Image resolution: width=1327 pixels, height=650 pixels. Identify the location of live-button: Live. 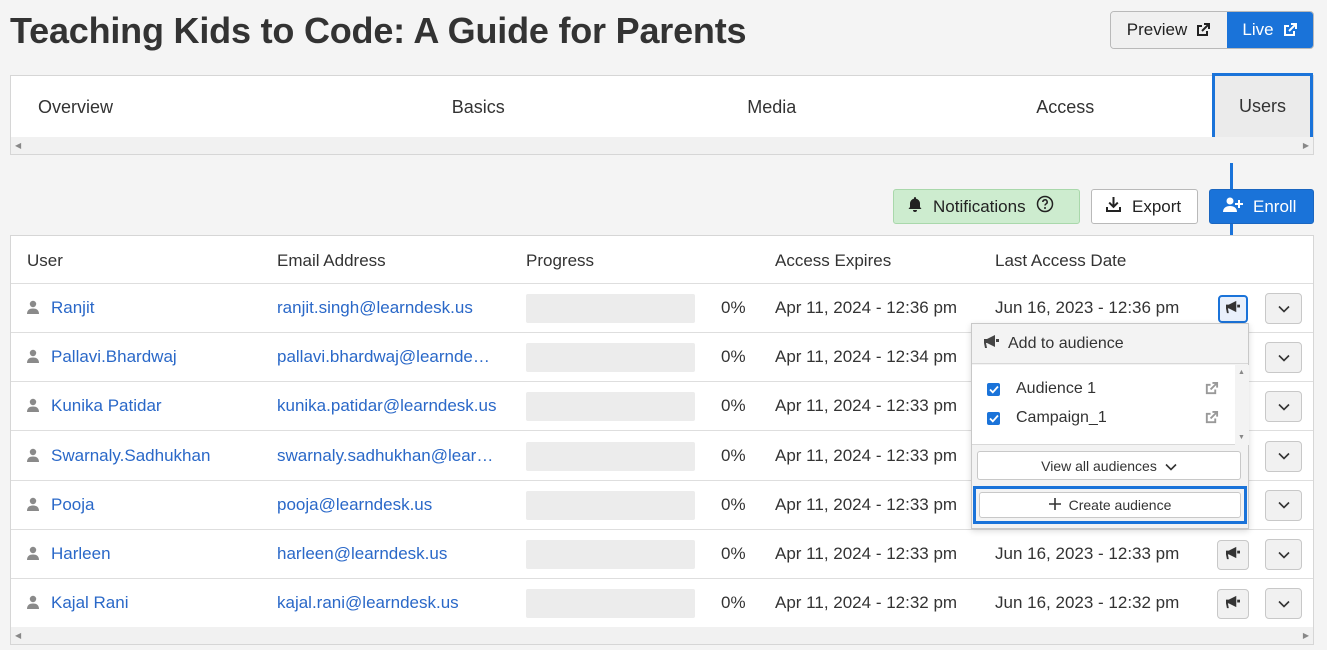
(1270, 30).